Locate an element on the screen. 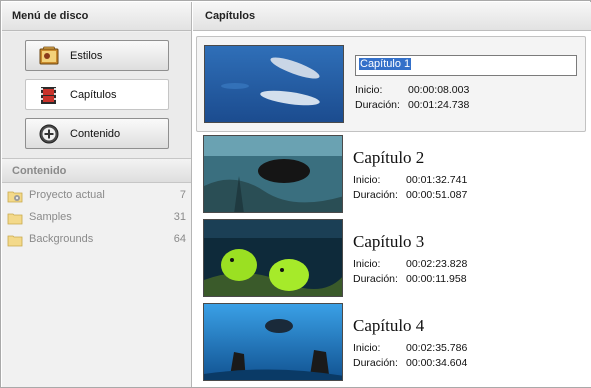  content-button-label: Contenido is located at coordinates (95, 133).